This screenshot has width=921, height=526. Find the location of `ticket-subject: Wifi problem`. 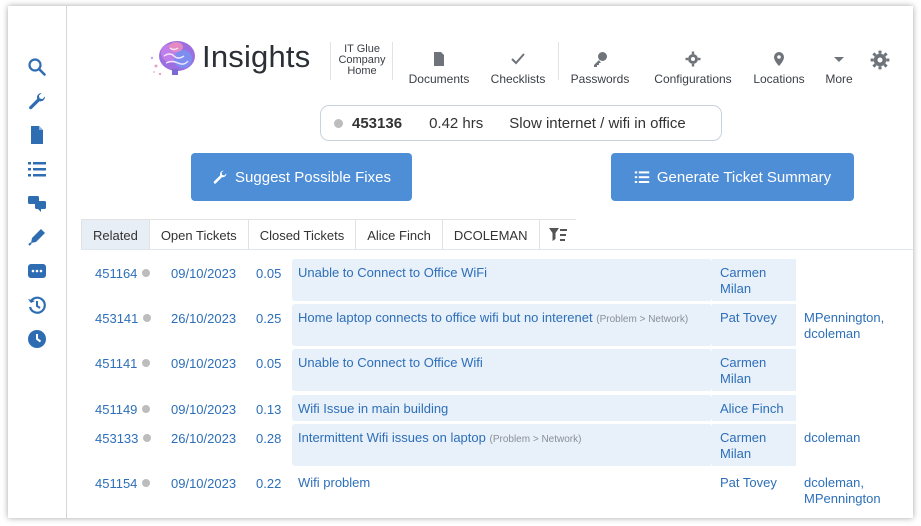

ticket-subject: Wifi problem is located at coordinates (502, 482).